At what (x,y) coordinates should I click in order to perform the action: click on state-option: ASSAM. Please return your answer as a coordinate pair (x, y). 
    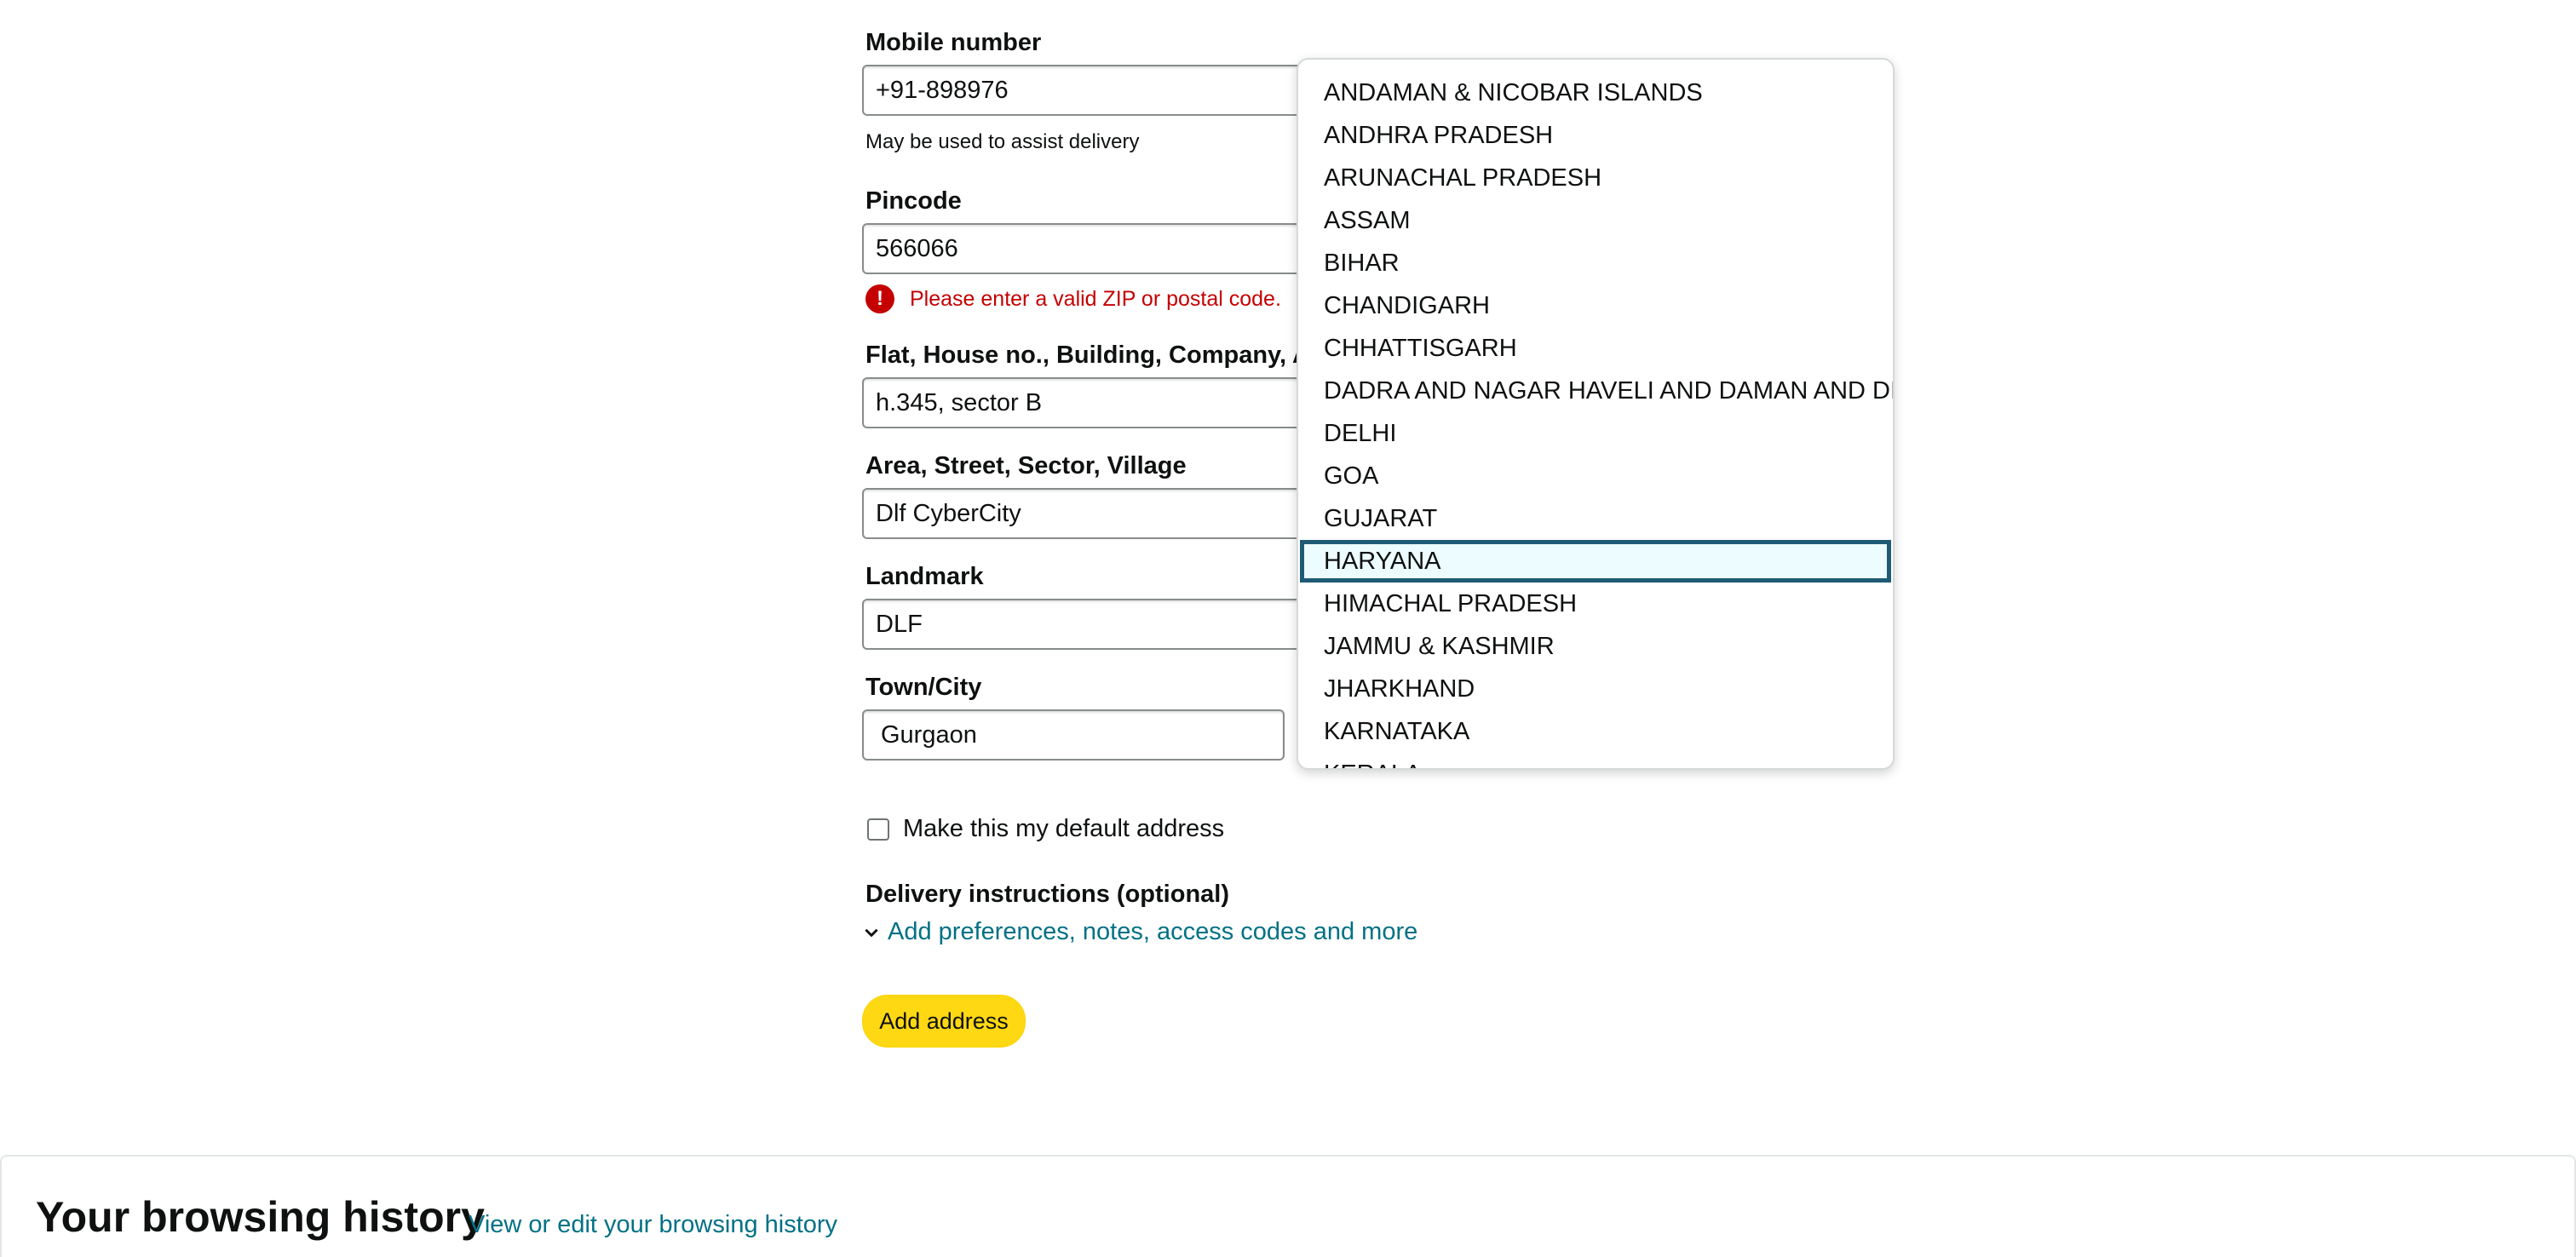
    Looking at the image, I should click on (1596, 220).